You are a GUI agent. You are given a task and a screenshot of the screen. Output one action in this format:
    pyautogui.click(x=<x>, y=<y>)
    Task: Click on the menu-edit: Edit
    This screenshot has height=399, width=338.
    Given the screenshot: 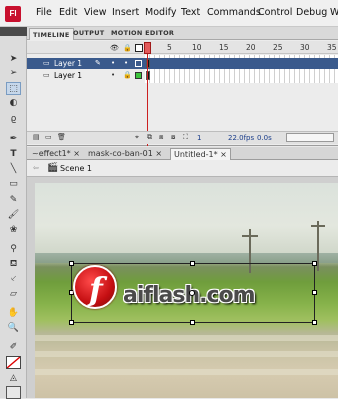 What is the action you would take?
    pyautogui.click(x=68, y=12)
    